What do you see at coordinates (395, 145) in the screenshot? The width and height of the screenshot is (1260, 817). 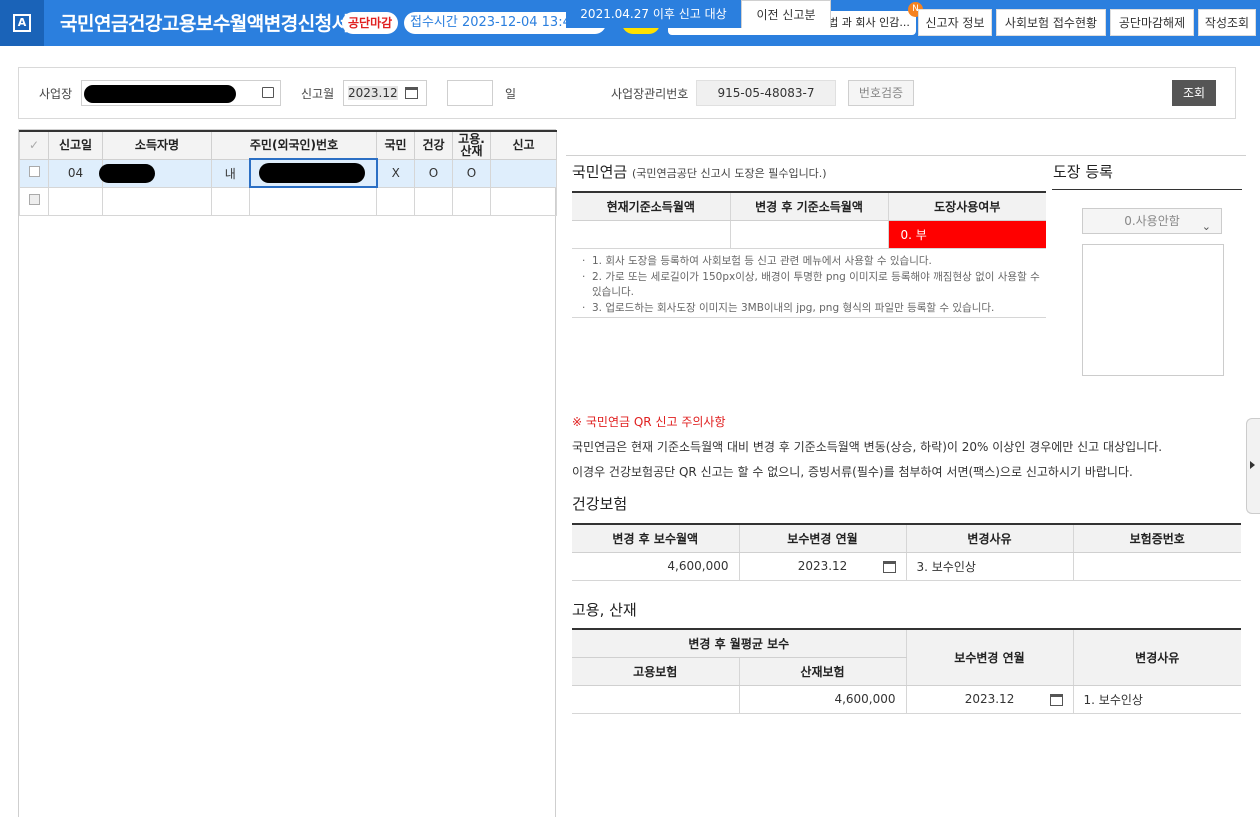 I see `col-pension: 국민` at bounding box center [395, 145].